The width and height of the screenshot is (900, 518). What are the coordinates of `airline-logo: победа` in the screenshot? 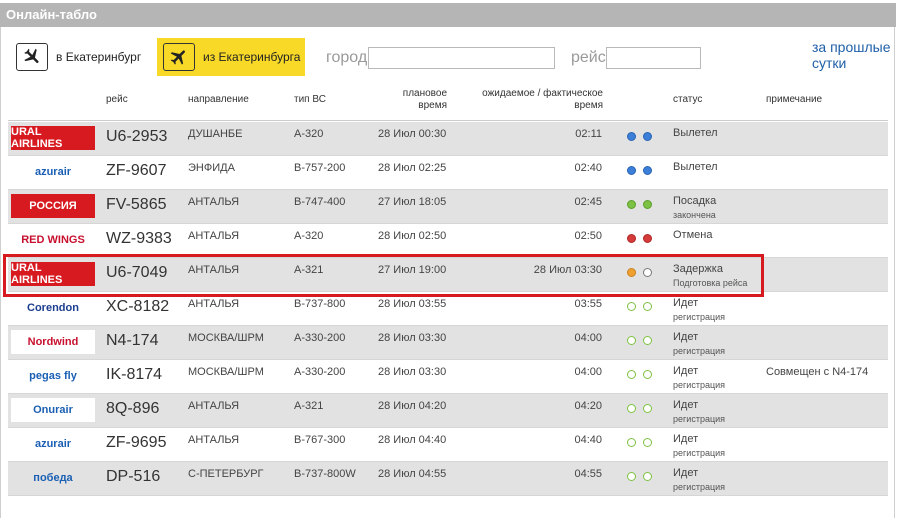 It's located at (53, 478).